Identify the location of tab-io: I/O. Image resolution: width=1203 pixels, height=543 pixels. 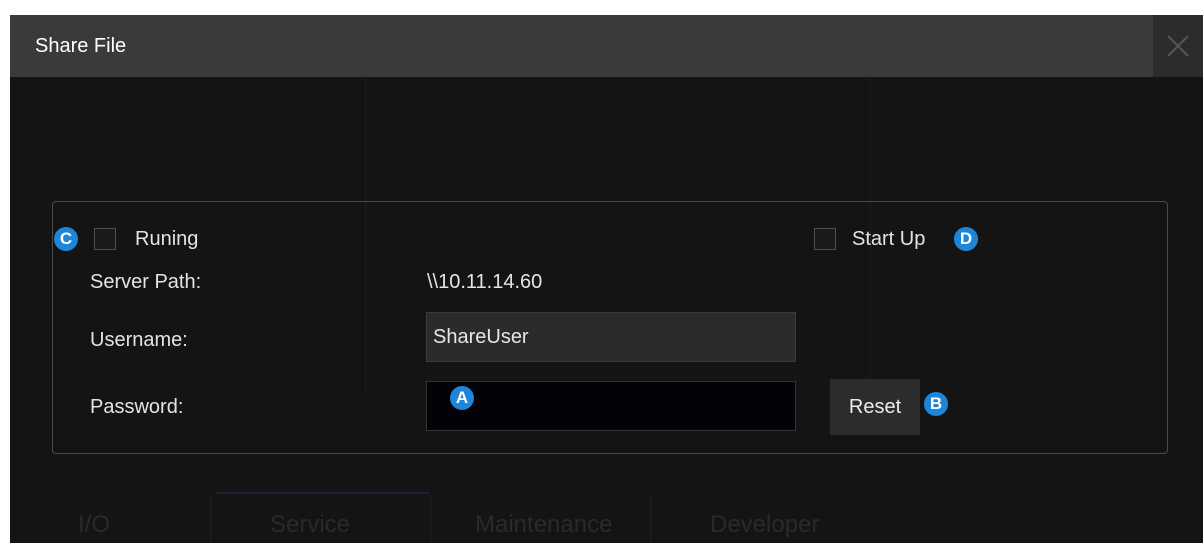
(94, 524).